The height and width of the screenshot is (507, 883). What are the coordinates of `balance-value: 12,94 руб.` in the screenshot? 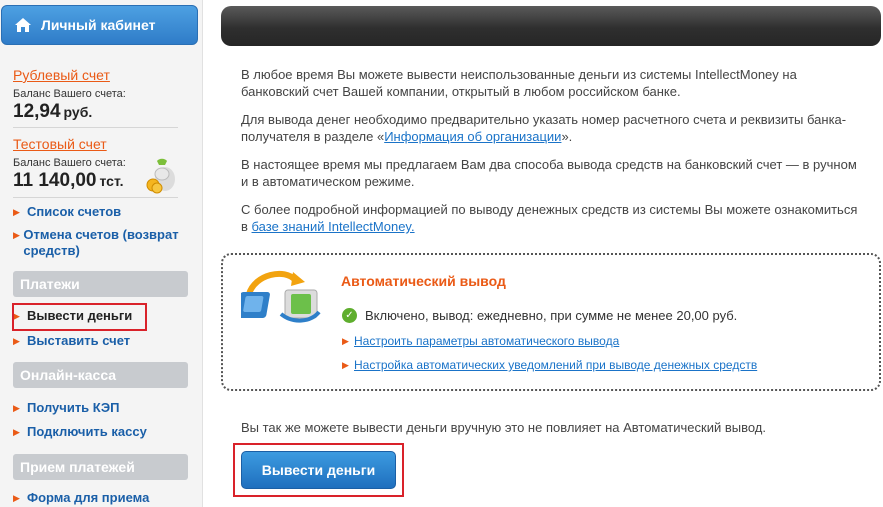 It's located at (53, 111).